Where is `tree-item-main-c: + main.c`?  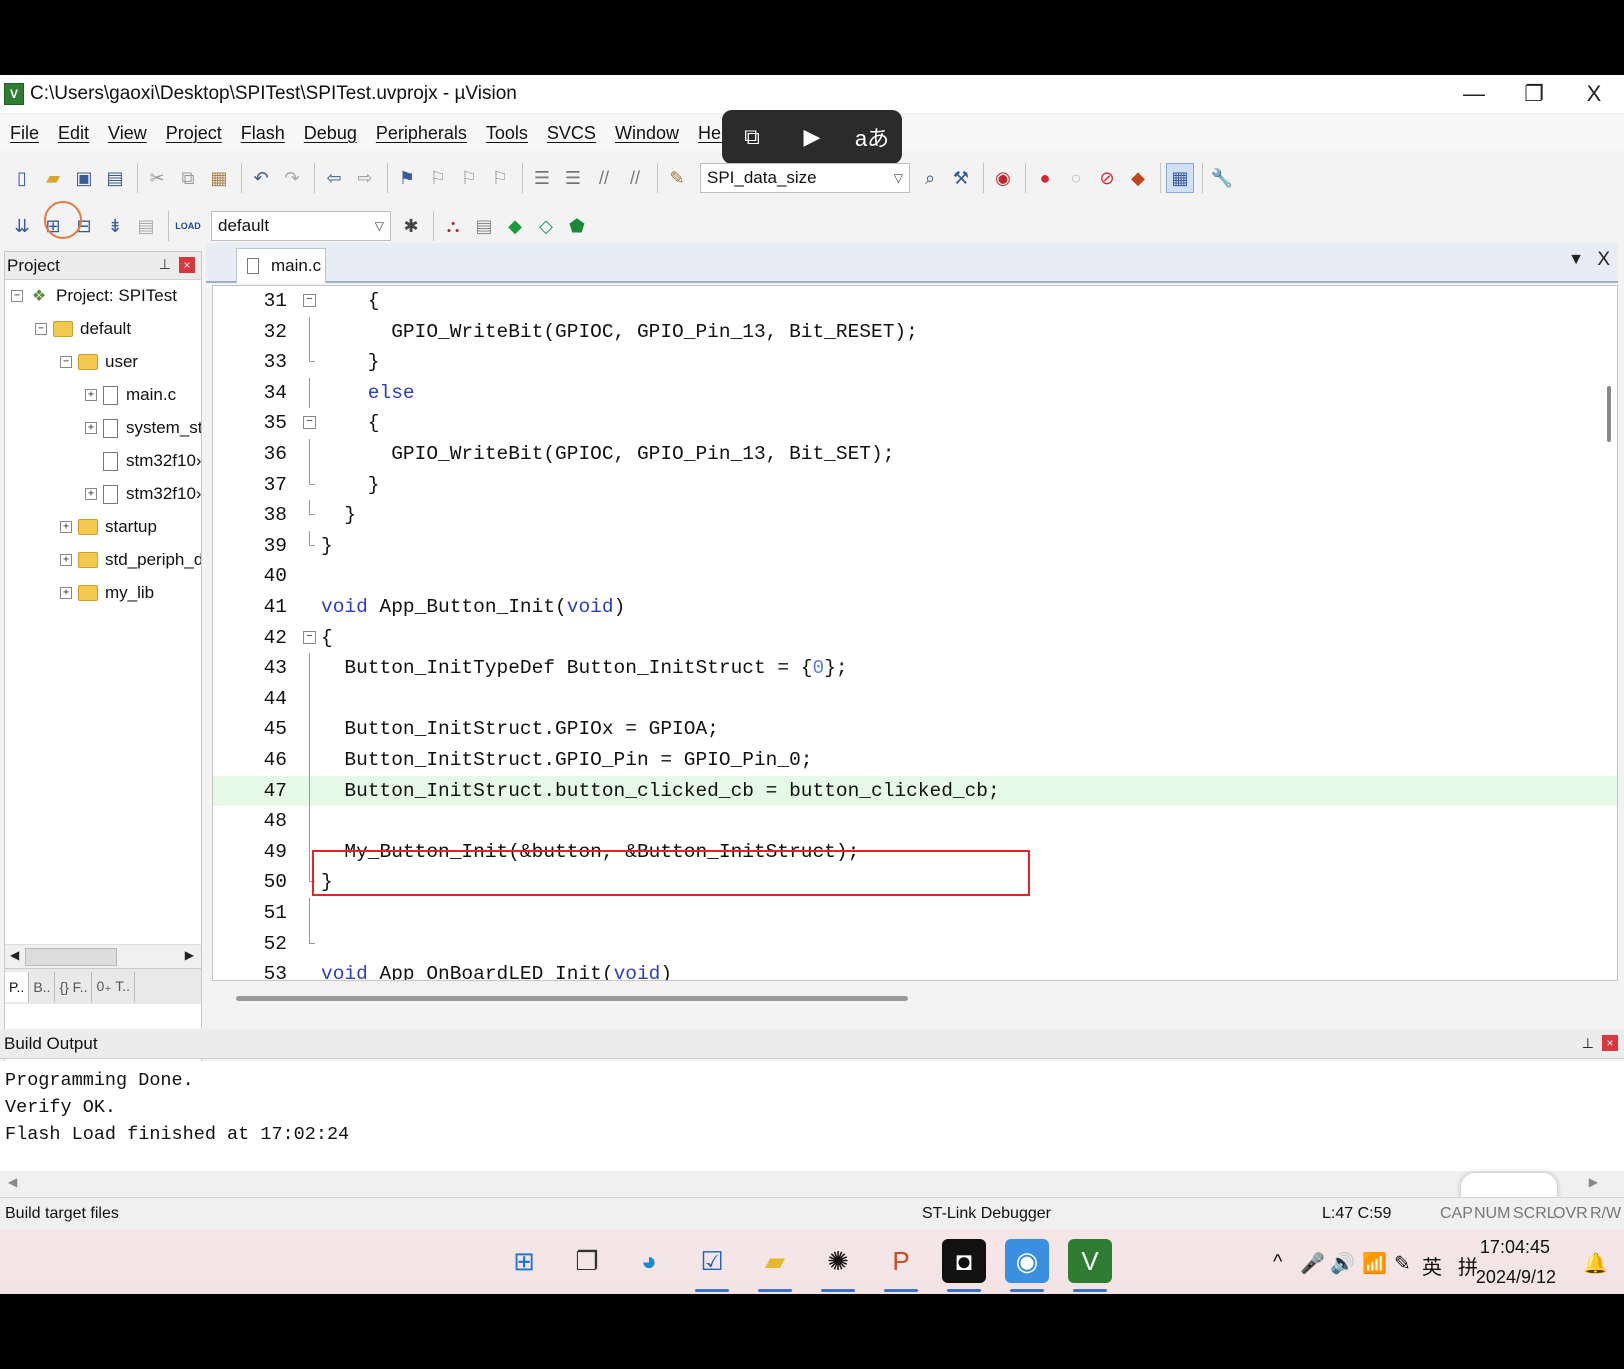
tree-item-main-c: + main.c is located at coordinates (130, 395).